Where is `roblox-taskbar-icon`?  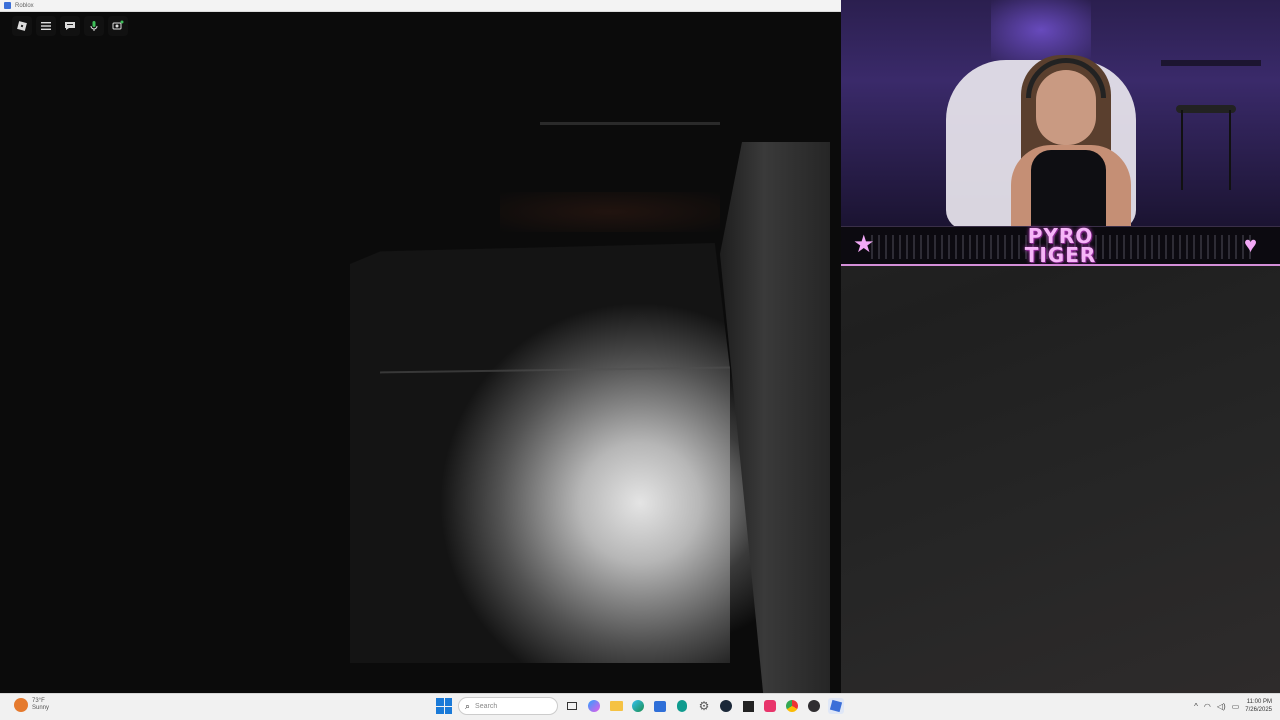
roblox-taskbar-icon is located at coordinates (836, 706).